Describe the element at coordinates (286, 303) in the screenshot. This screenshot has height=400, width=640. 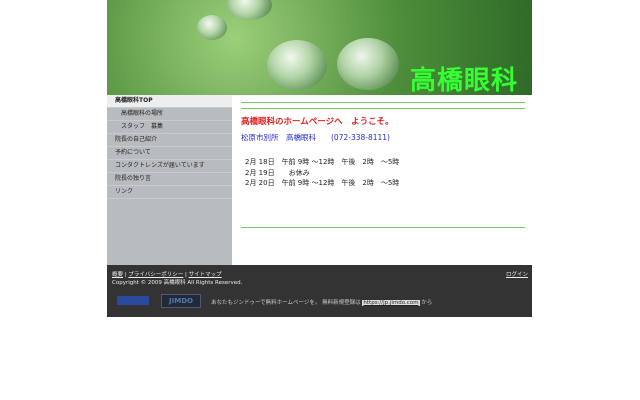
I see `promo-text: あなたもジンドゥーで無料ホームページを。 無料新規登録は` at that location.